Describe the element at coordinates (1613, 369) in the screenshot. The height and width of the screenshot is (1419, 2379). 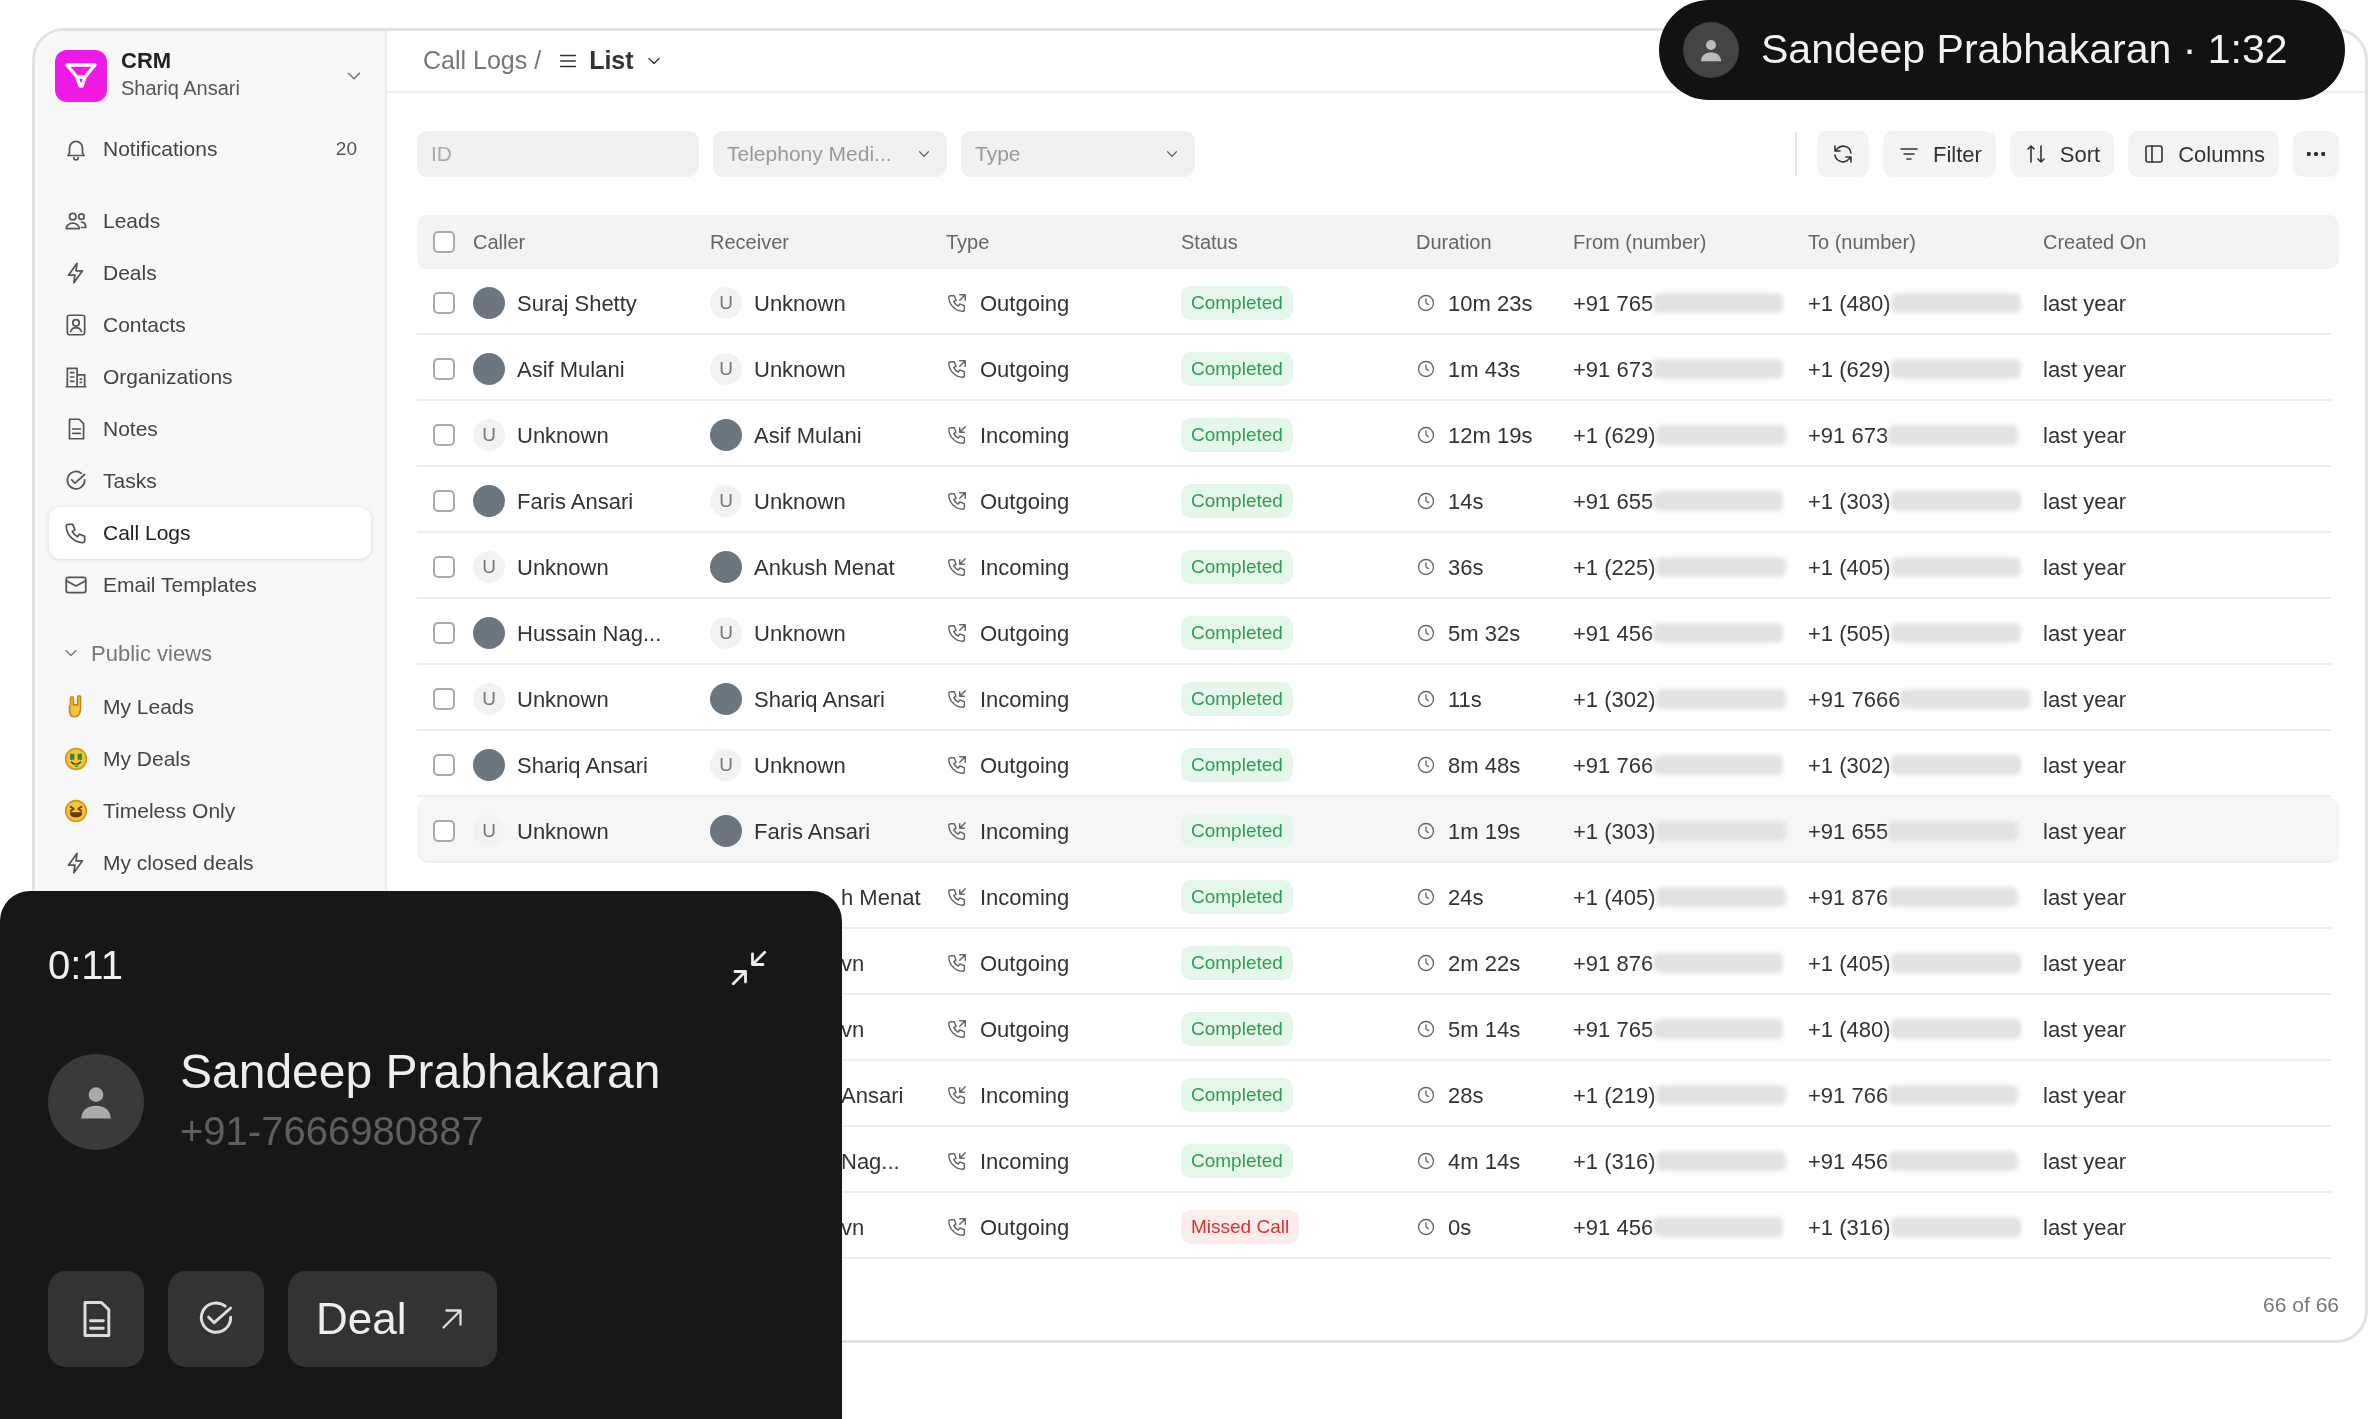
I see `phone-number: +91 673` at that location.